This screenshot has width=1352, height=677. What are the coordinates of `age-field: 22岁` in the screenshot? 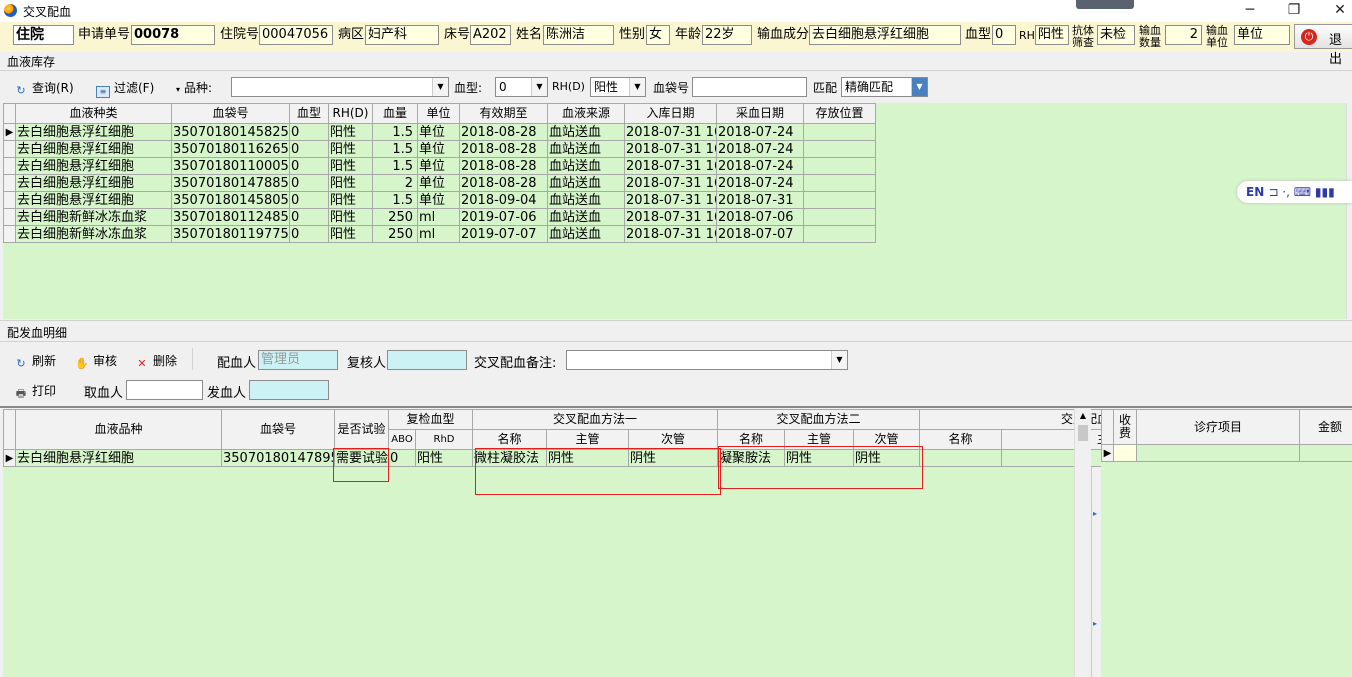 It's located at (727, 35).